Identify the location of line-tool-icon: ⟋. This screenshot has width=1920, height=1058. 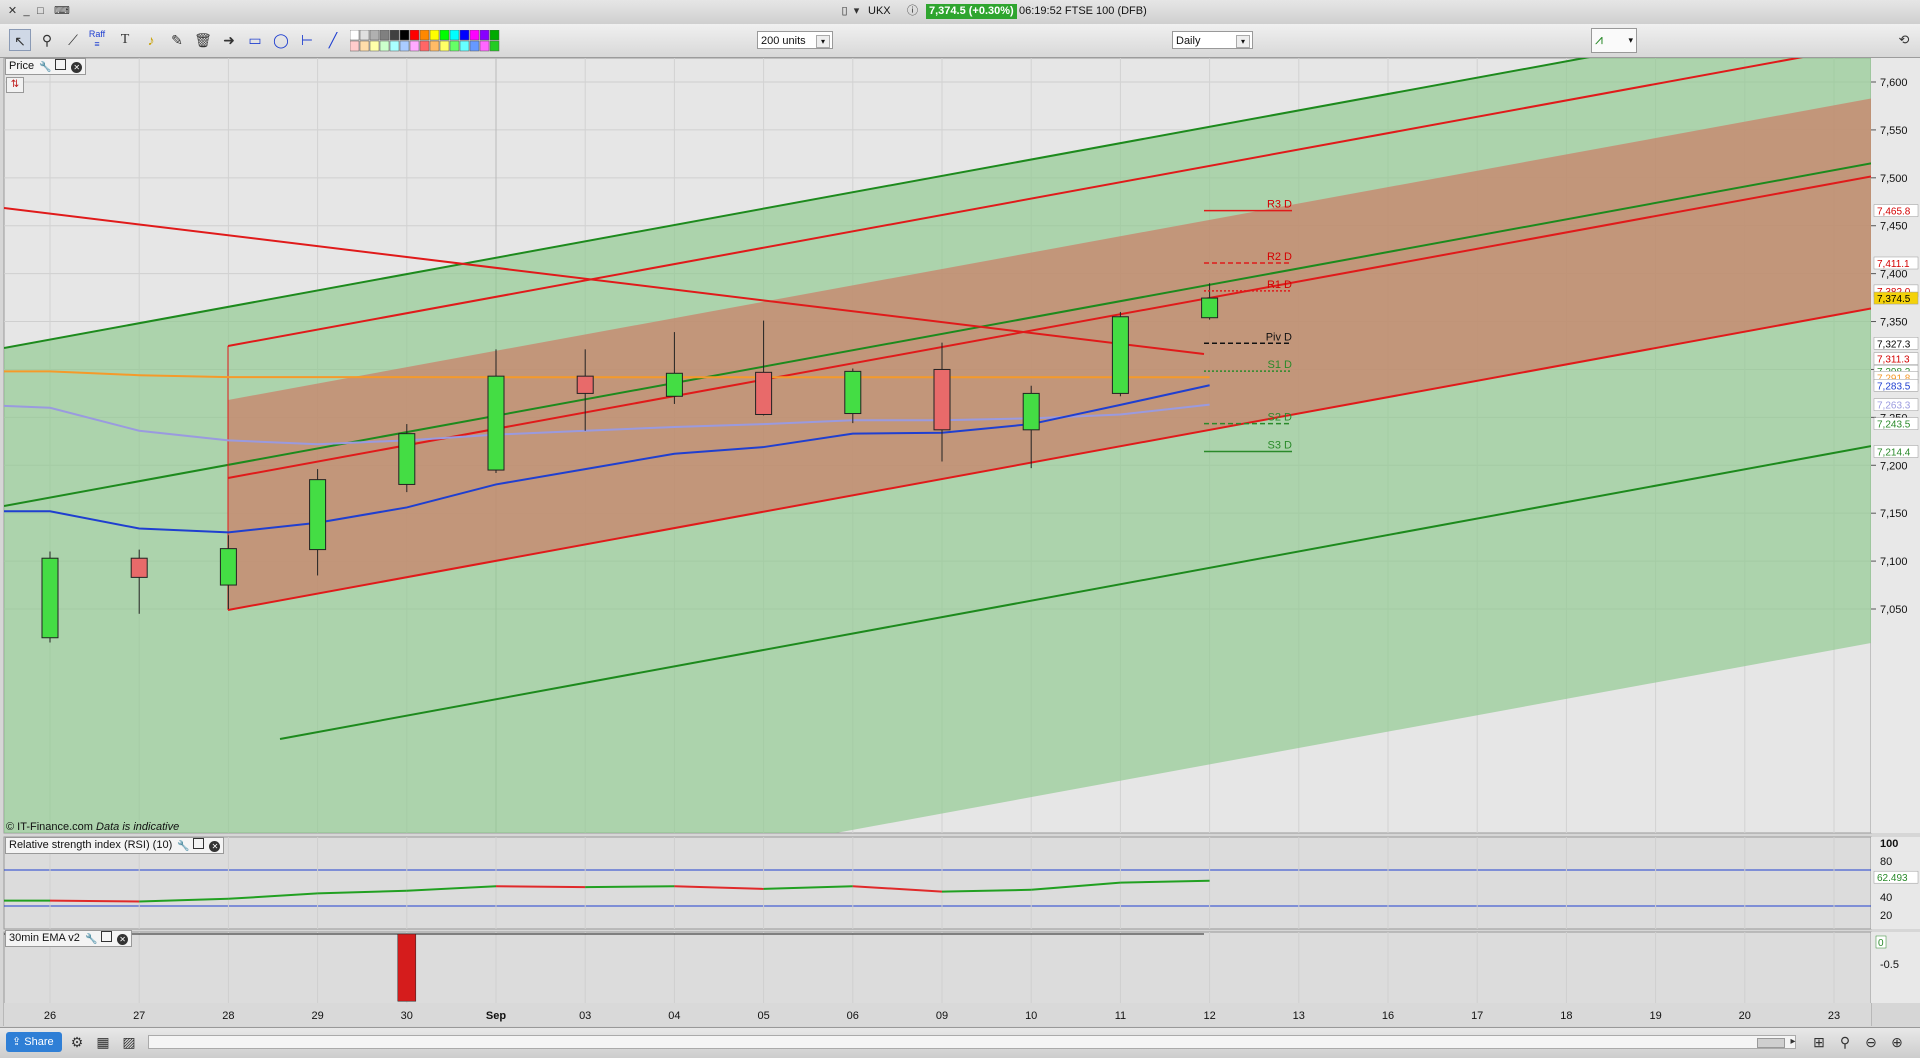
(73, 40).